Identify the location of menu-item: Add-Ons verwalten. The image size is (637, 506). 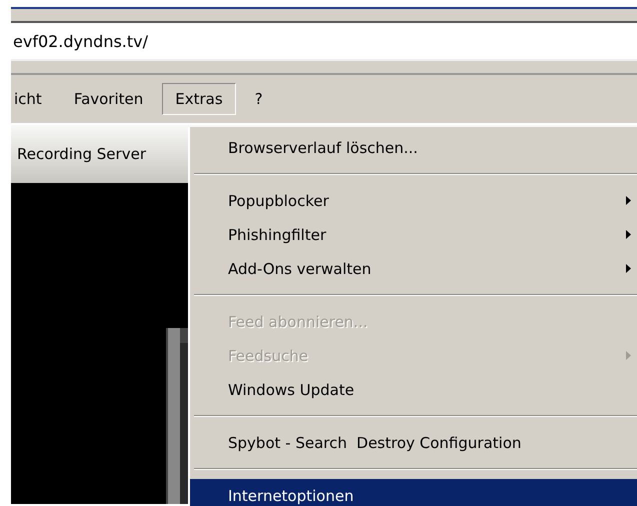
(413, 269).